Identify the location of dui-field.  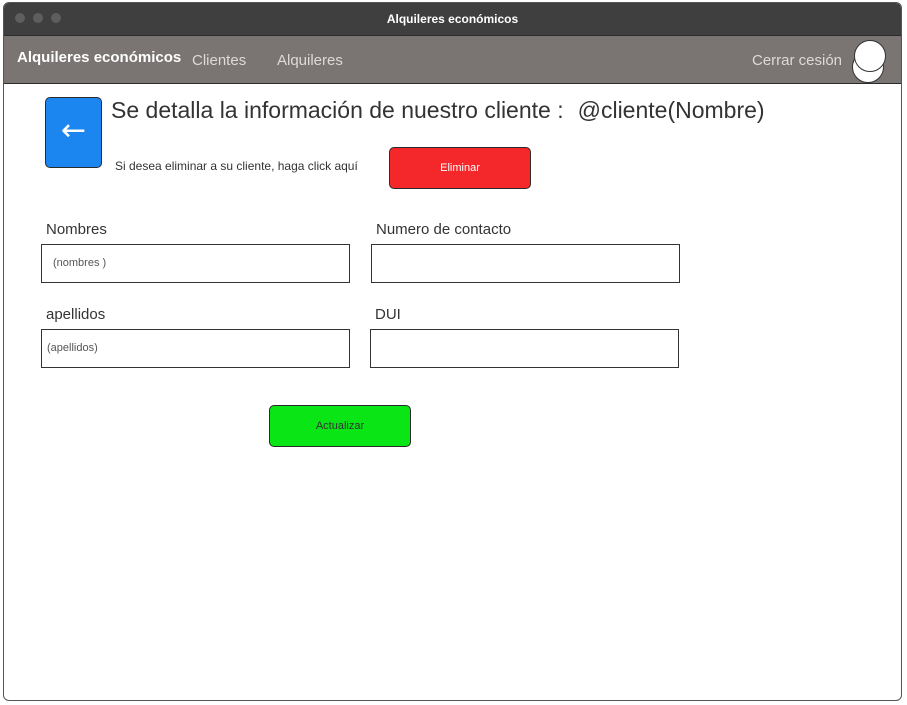
(524, 348).